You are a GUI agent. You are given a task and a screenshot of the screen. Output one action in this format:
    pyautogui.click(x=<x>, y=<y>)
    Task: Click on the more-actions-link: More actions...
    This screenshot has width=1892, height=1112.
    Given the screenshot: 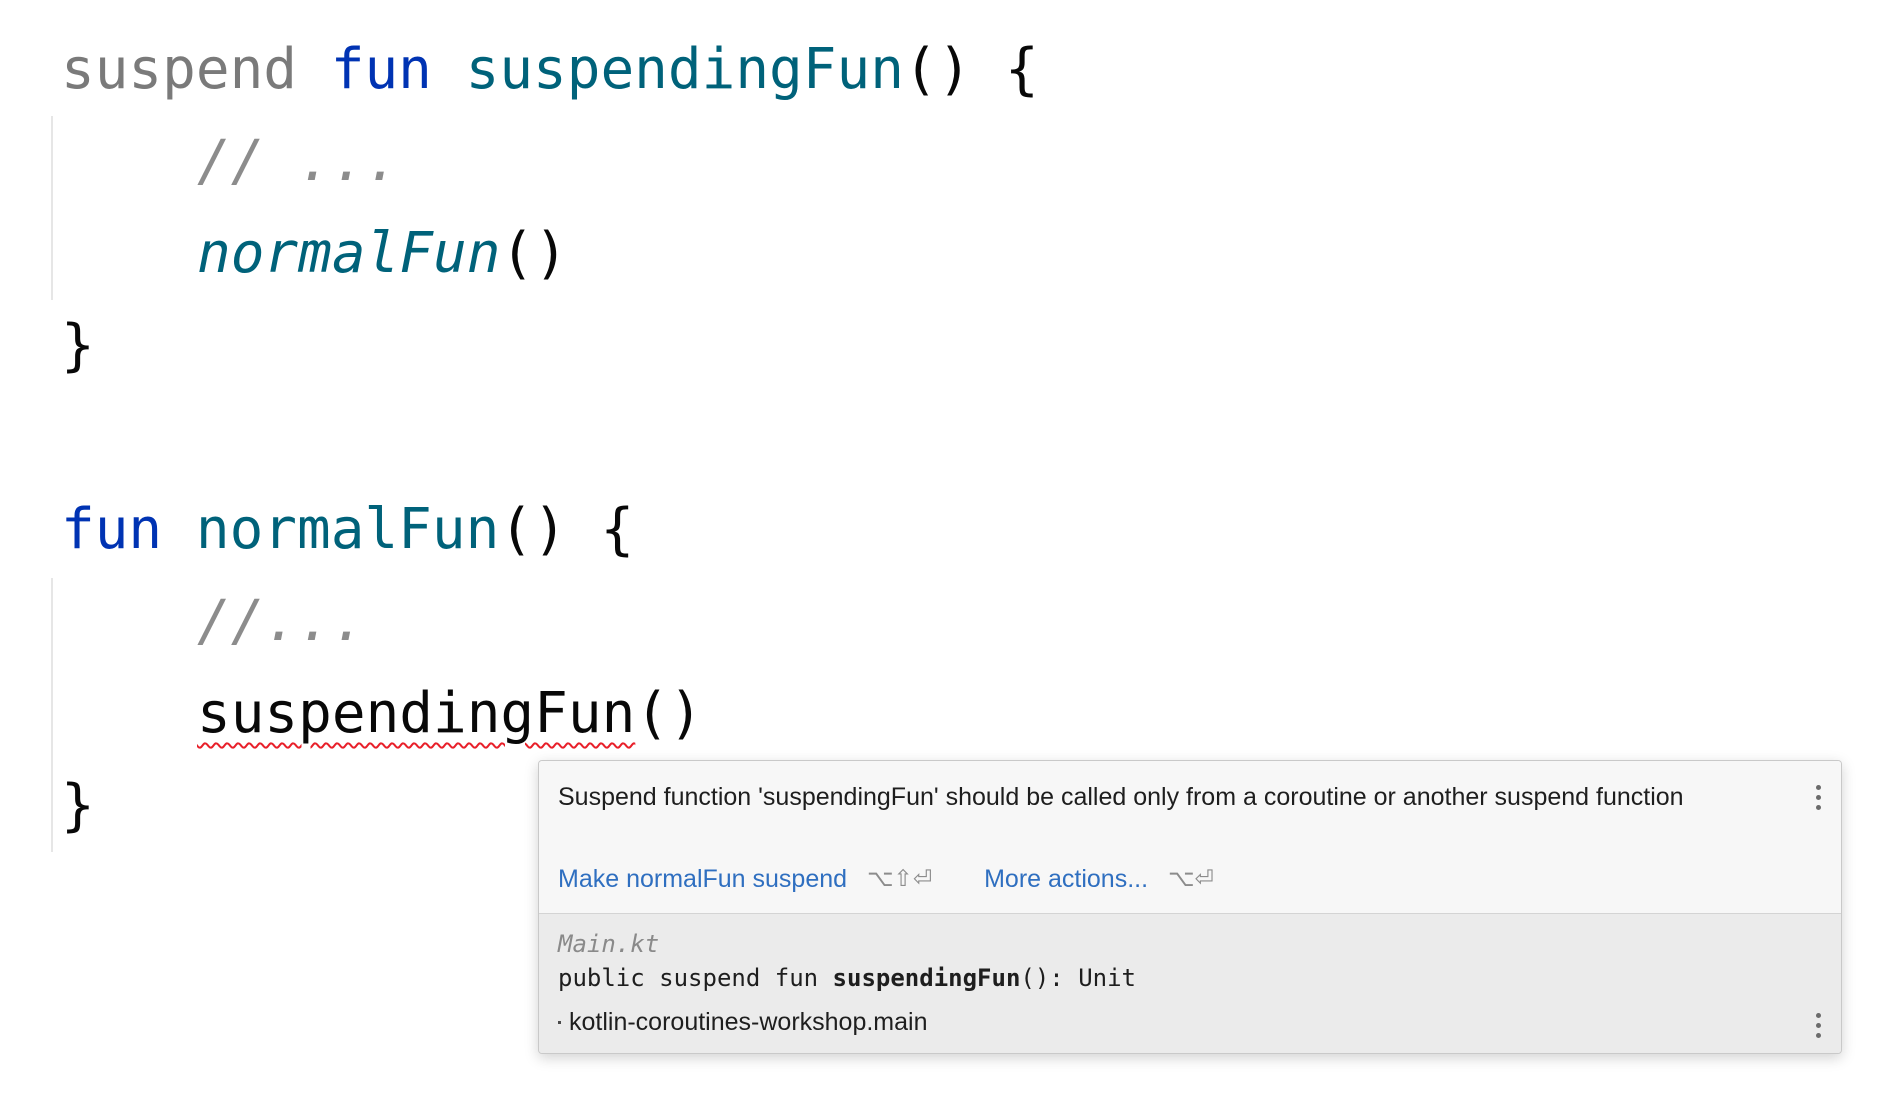 What is the action you would take?
    pyautogui.click(x=1066, y=879)
    